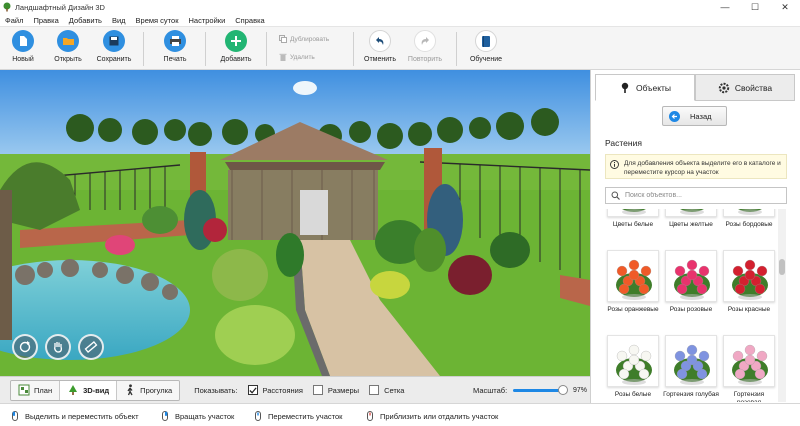  I want to click on add-button: Добавить, so click(236, 49).